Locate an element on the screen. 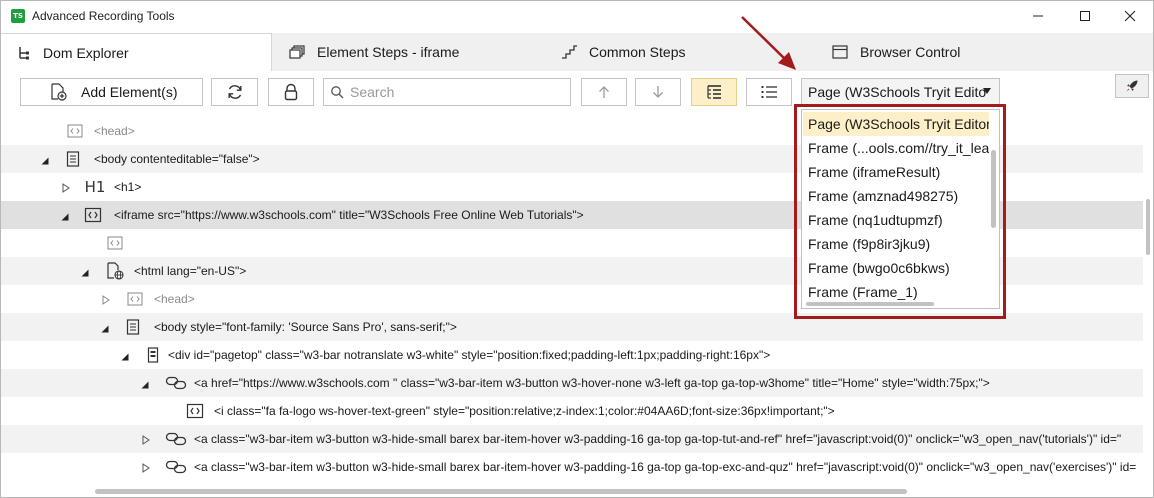 This screenshot has height=498, width=1154. minimize-button is located at coordinates (1038, 16).